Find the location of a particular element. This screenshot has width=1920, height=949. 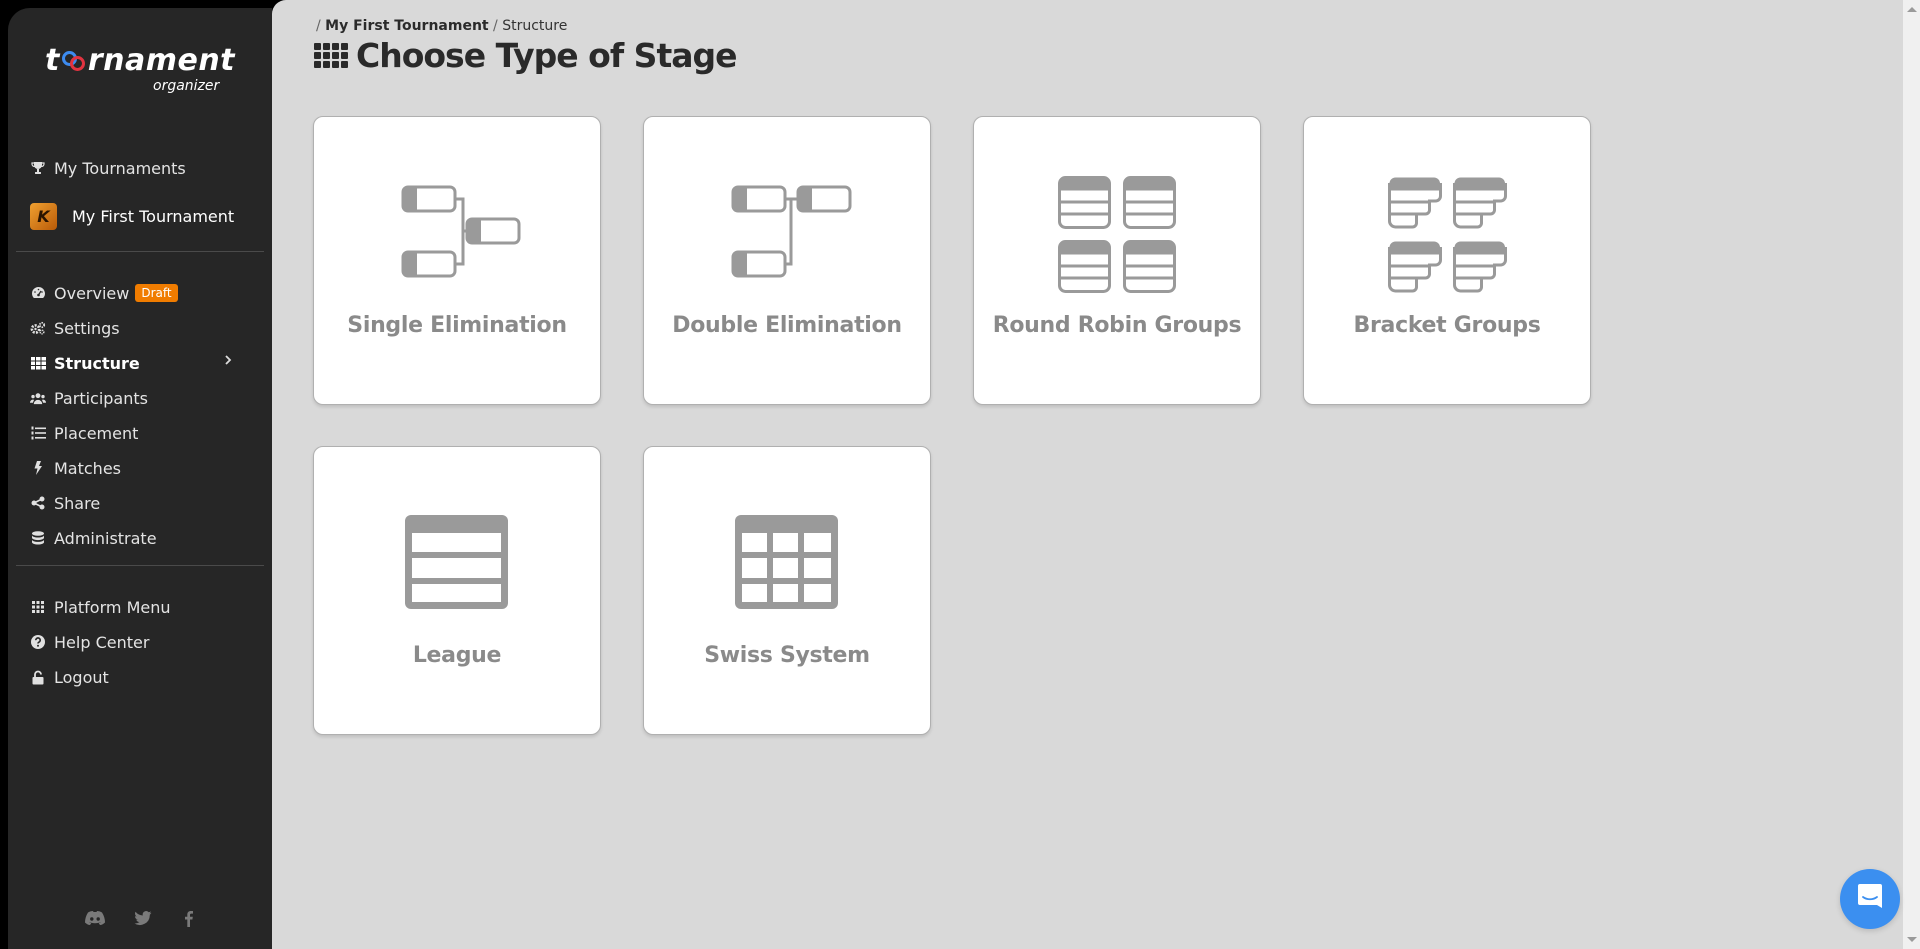

page-title: Choose Type of Stage is located at coordinates (525, 55).